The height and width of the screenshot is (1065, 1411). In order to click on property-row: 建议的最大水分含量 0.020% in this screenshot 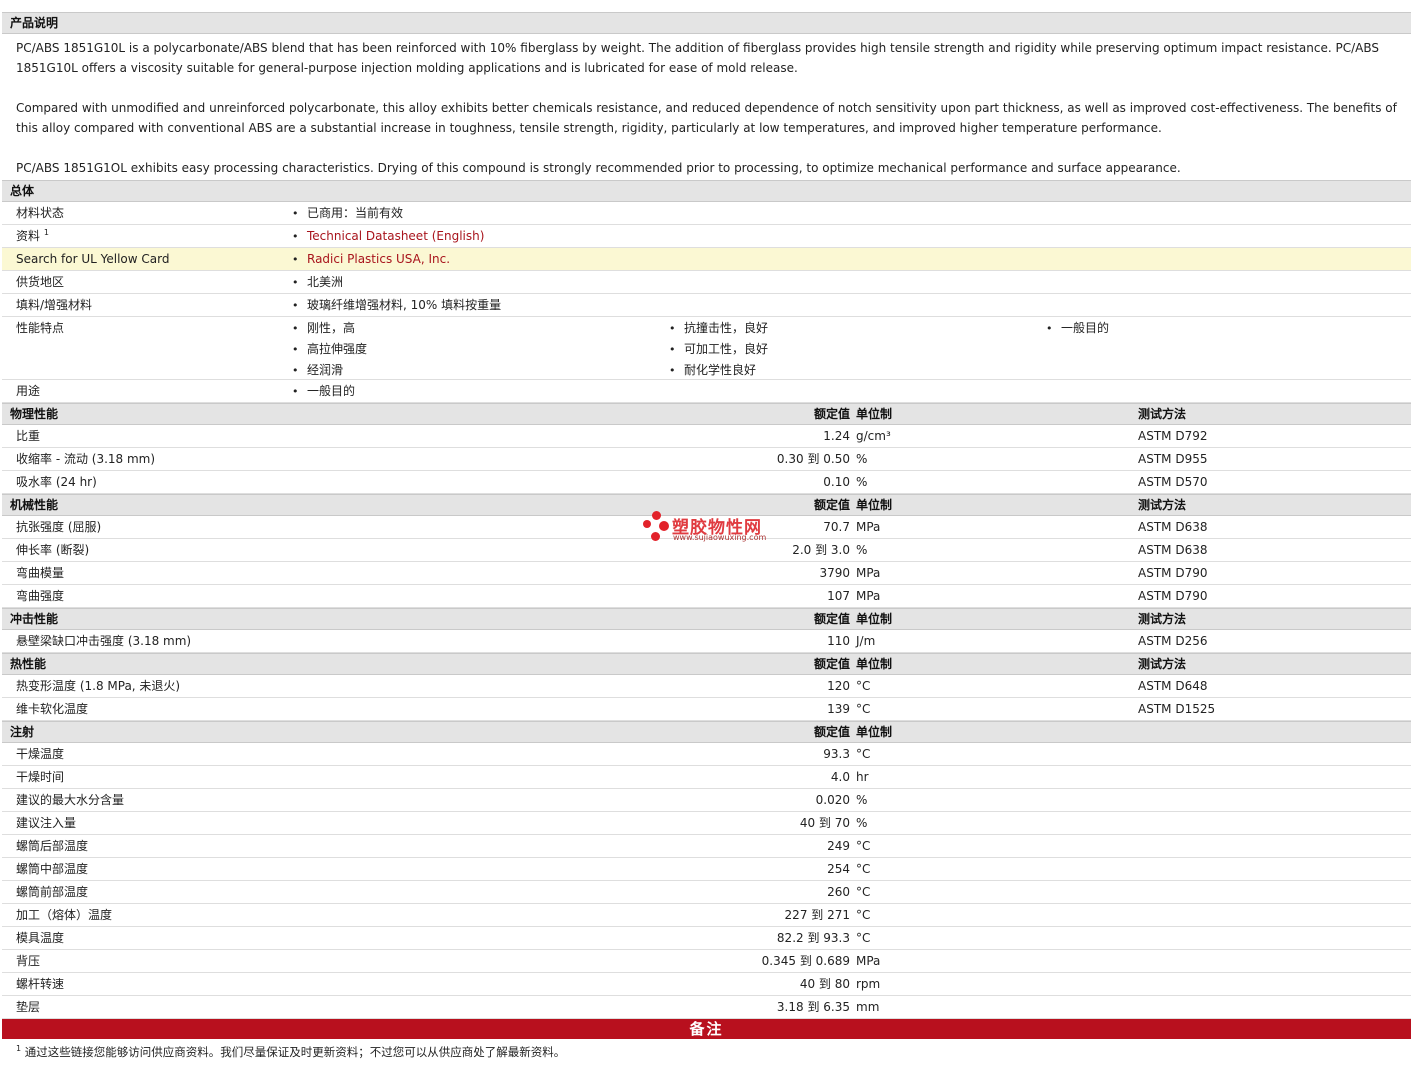, I will do `click(706, 800)`.